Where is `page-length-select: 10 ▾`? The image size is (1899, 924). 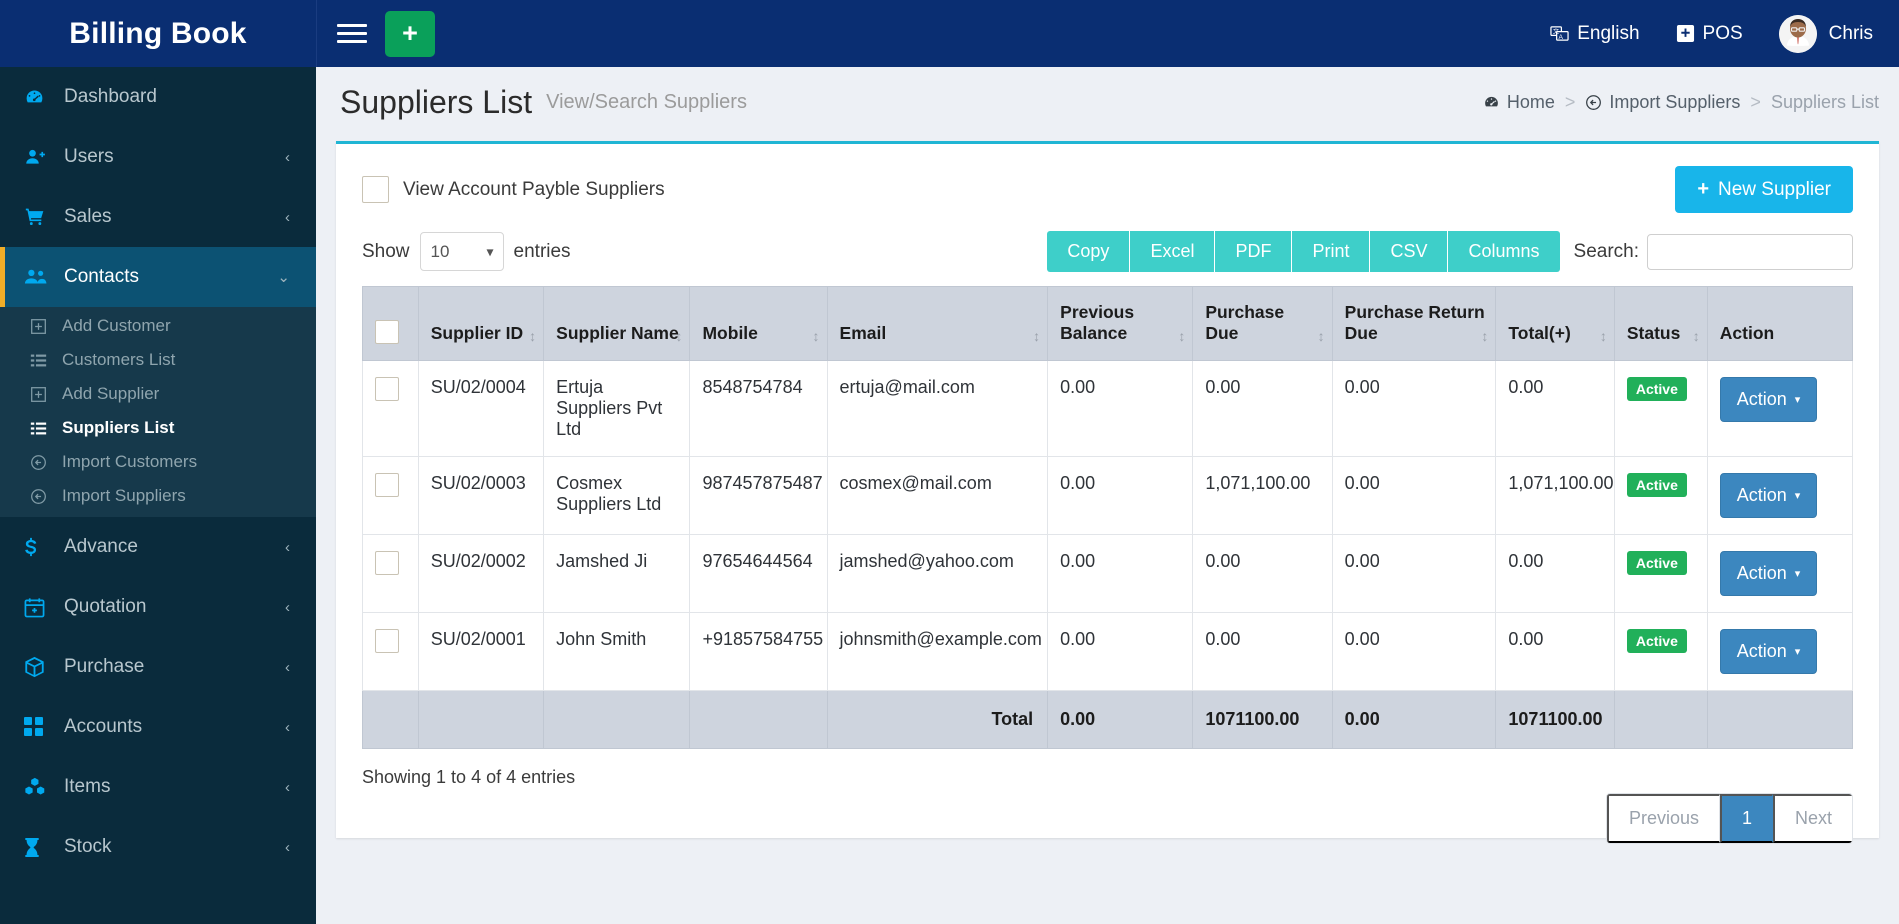 page-length-select: 10 ▾ is located at coordinates (461, 251).